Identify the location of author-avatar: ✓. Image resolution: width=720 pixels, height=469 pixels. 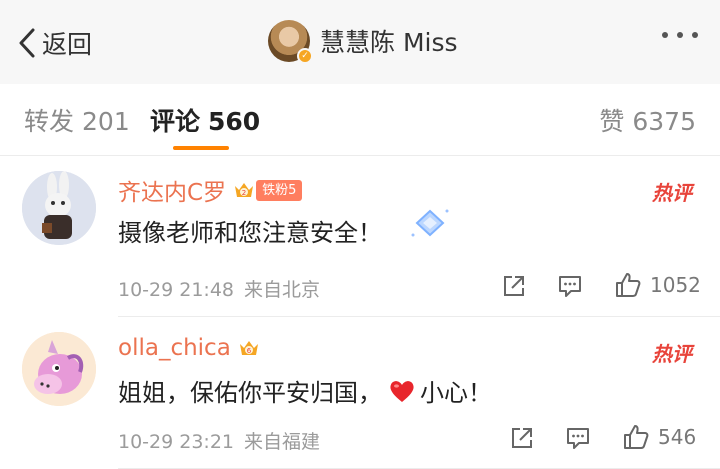
(290, 42).